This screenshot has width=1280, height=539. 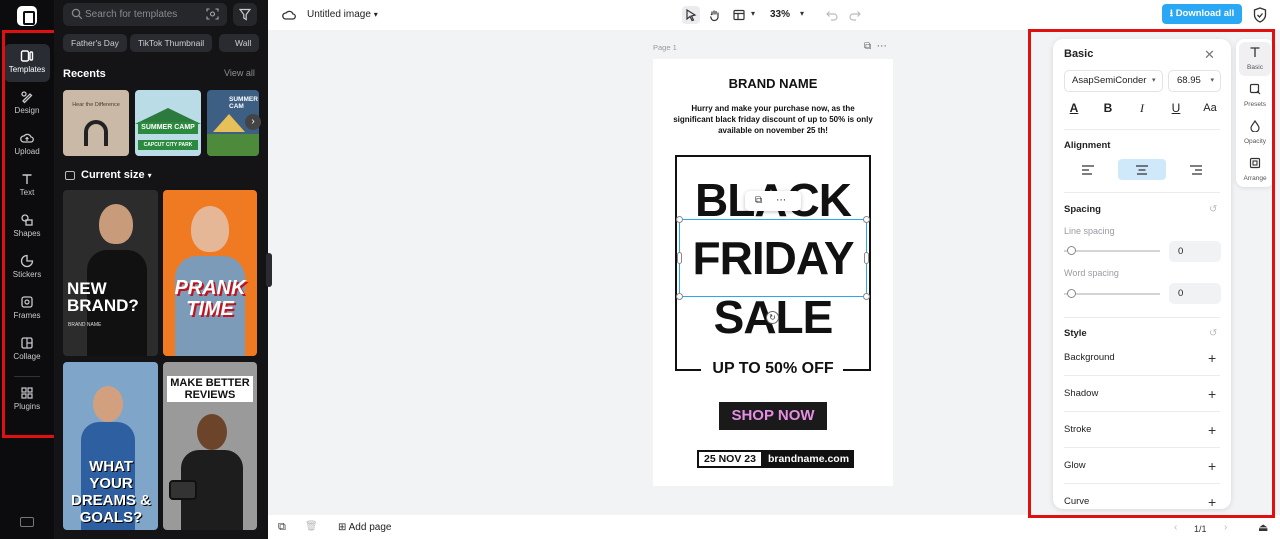 I want to click on chip-fathers-day: Father's Day, so click(x=95, y=43).